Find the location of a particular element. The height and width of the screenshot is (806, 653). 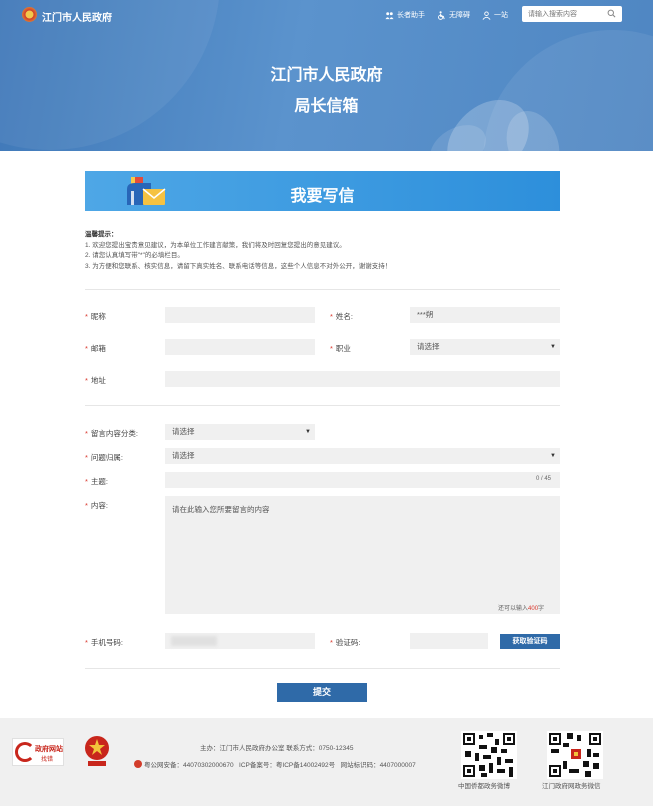

phone-label: * 手机号码: is located at coordinates (104, 642).